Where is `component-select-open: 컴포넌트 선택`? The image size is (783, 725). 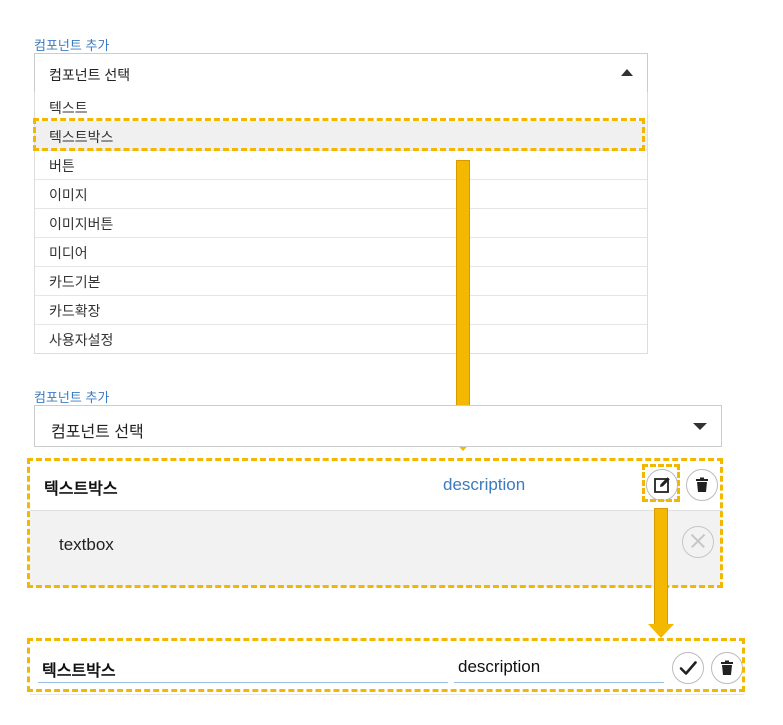 component-select-open: 컴포넌트 선택 is located at coordinates (341, 73).